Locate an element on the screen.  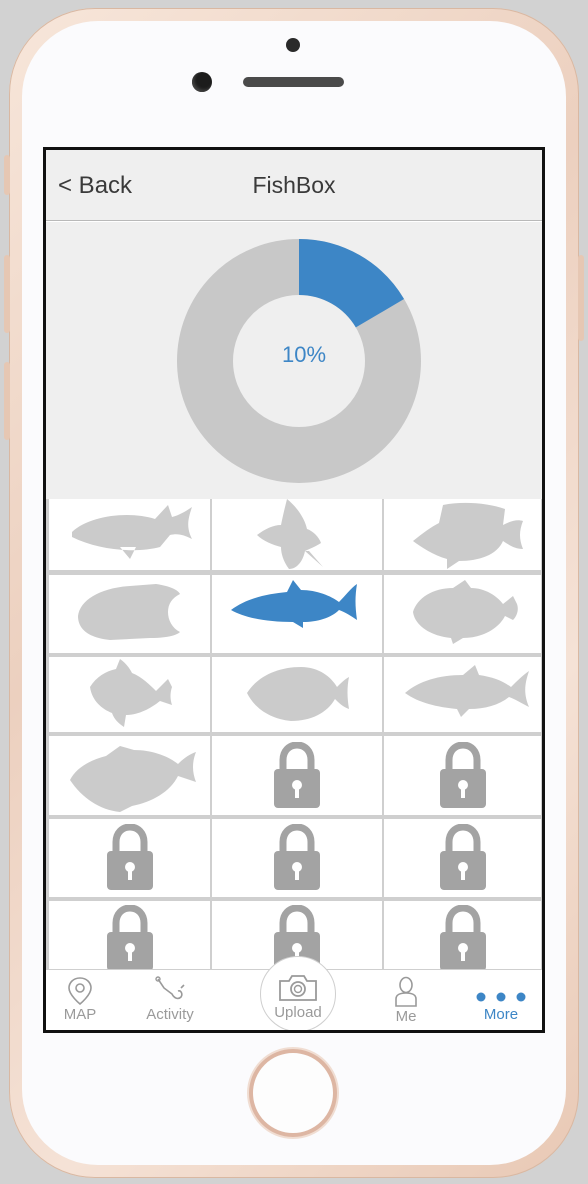
tab-bar: MAP Activity Upload Me More is located at coordinates (294, 993).